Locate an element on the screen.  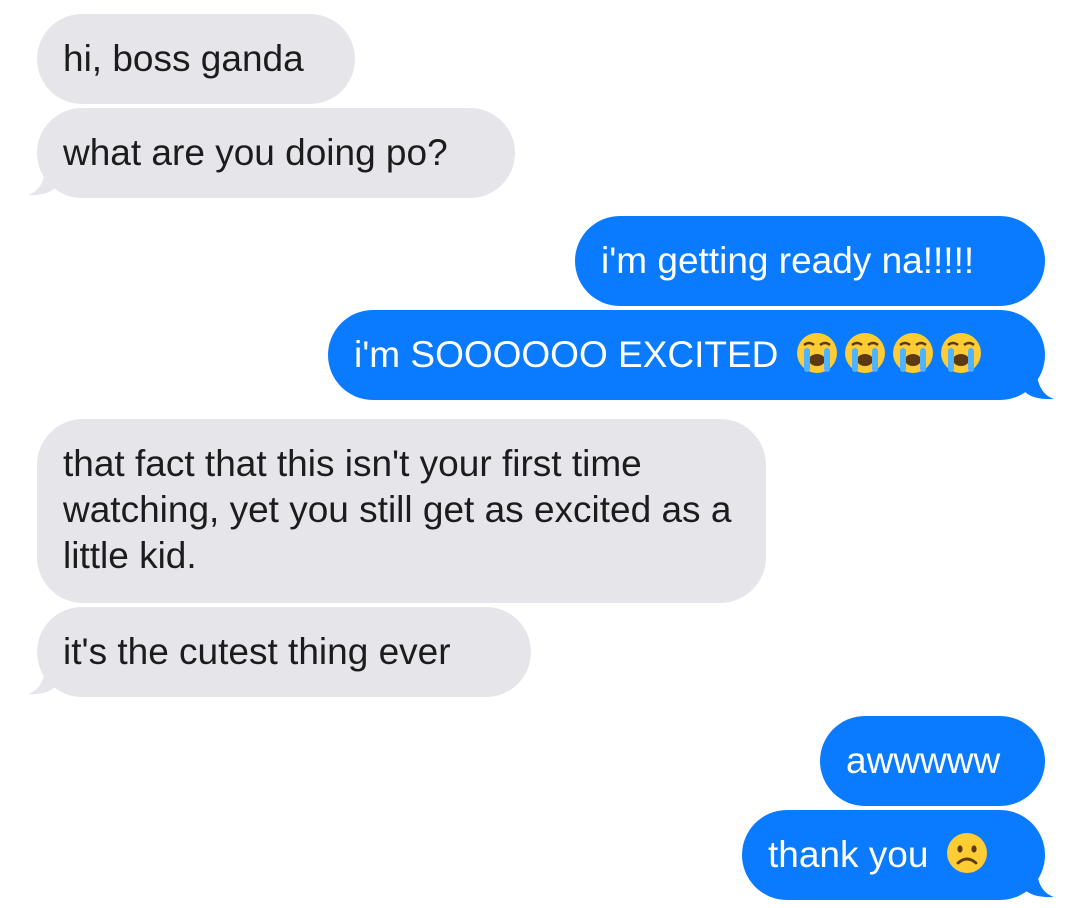
message-bubble-received: hi, boss ganda is located at coordinates (196, 59).